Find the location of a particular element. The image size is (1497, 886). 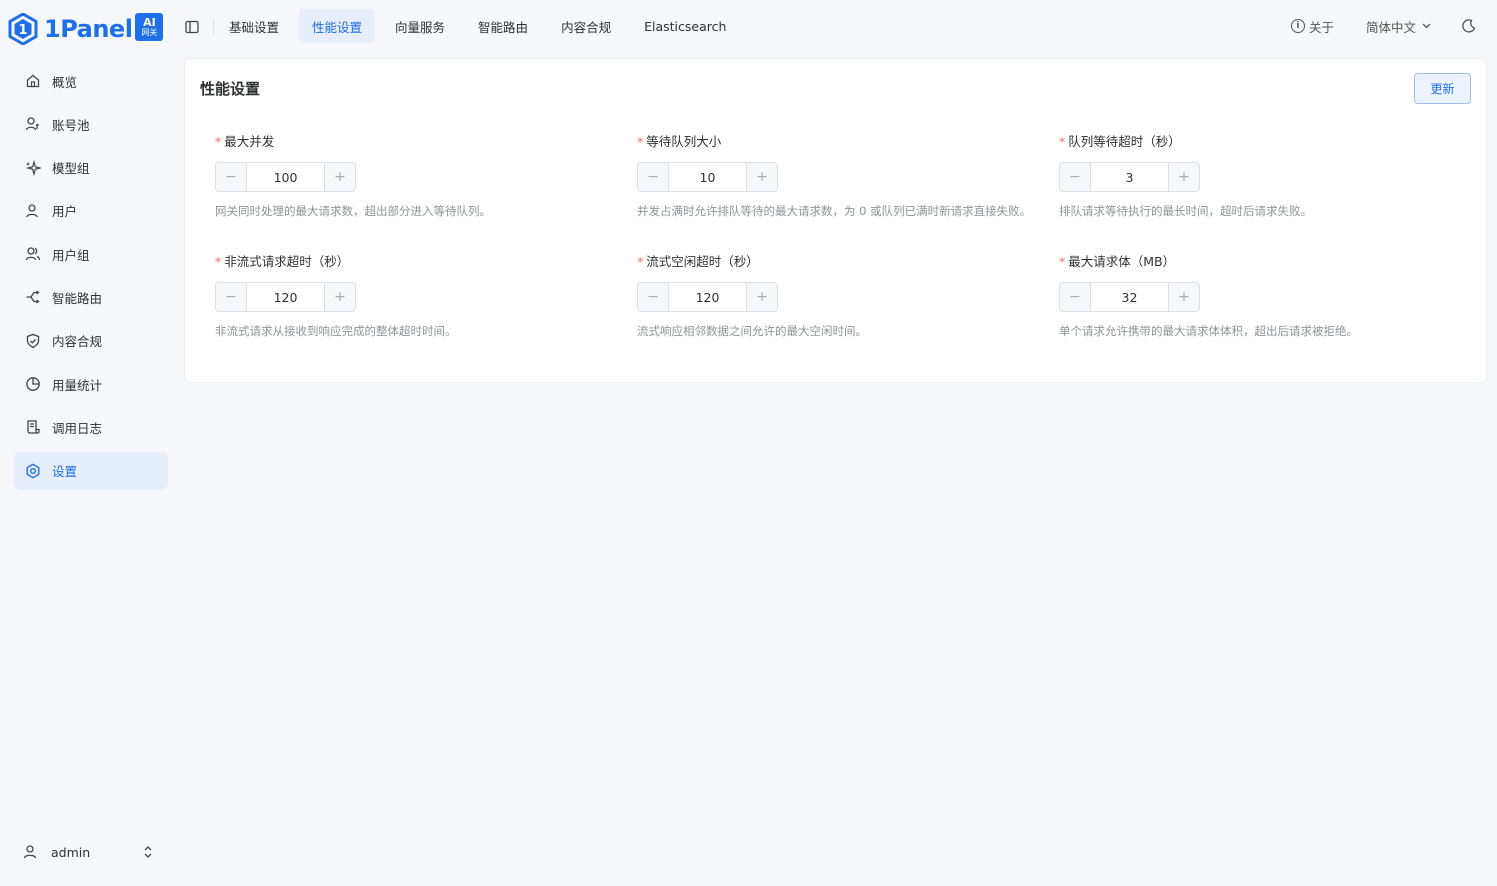

stepper-value: 100 is located at coordinates (285, 177).